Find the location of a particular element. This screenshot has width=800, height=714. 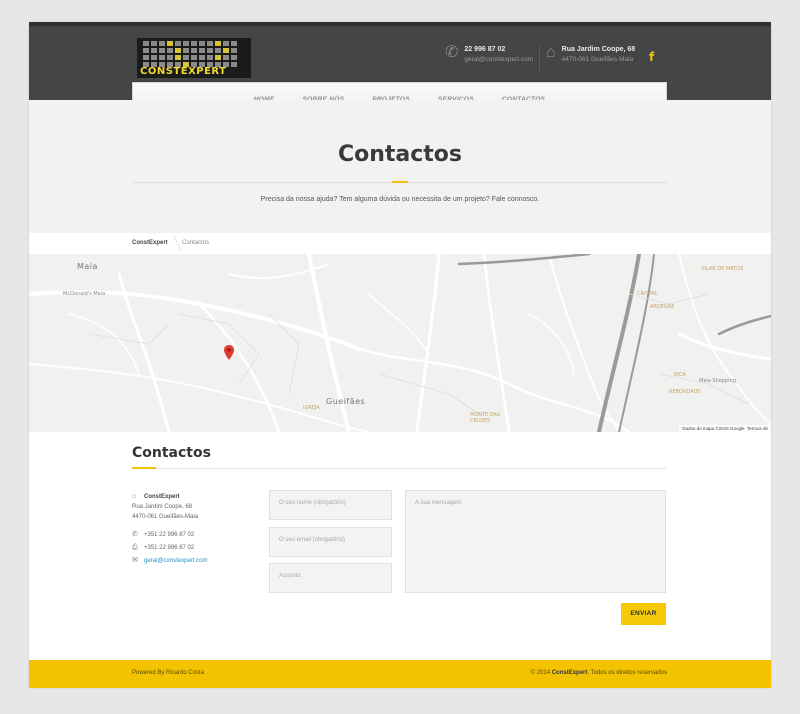

header-divider is located at coordinates (539, 59).